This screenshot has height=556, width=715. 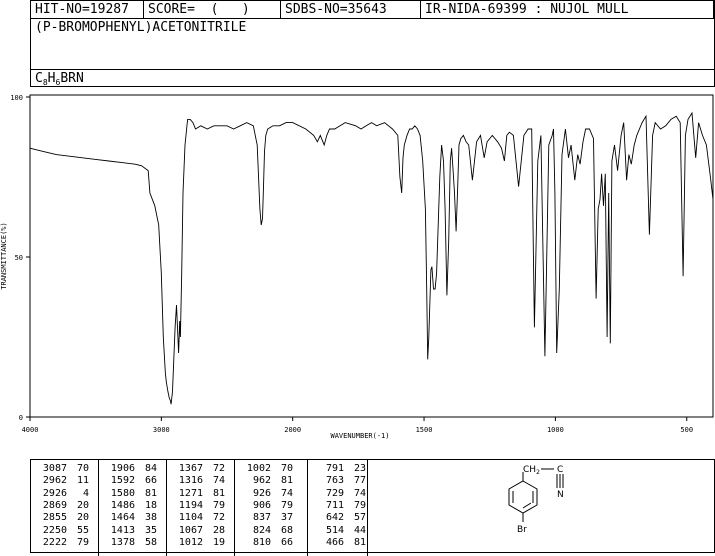 What do you see at coordinates (122, 530) in the screenshot?
I see `peak-wavenumber: 1413` at bounding box center [122, 530].